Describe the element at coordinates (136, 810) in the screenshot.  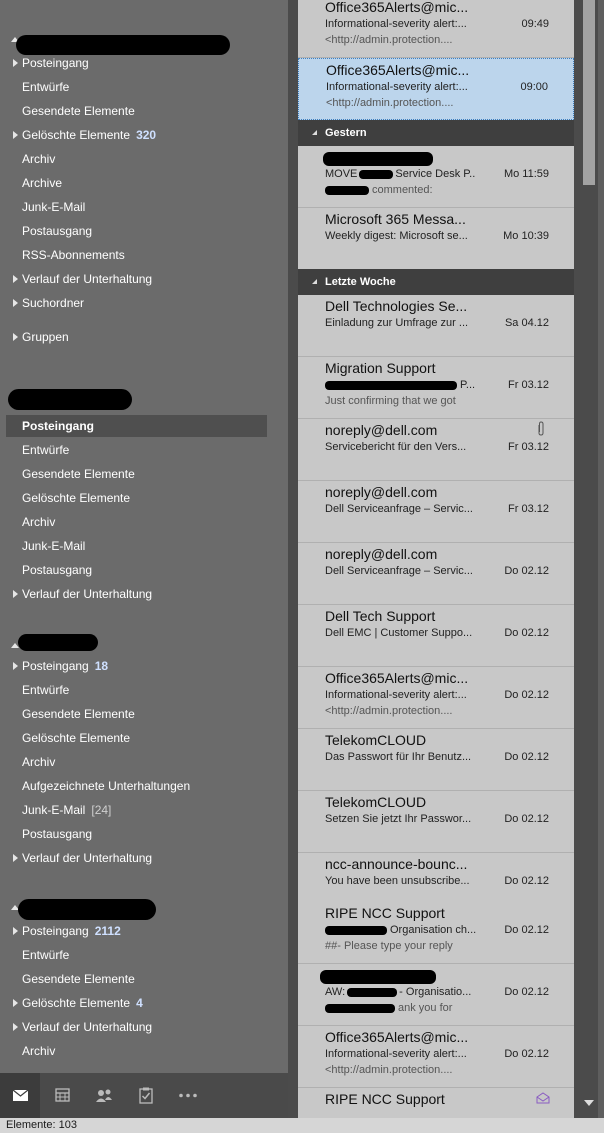
I see `folder-junk: Junk-E-Mail [24]` at that location.